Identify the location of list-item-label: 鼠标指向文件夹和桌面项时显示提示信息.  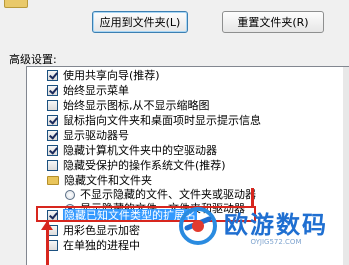
(162, 120).